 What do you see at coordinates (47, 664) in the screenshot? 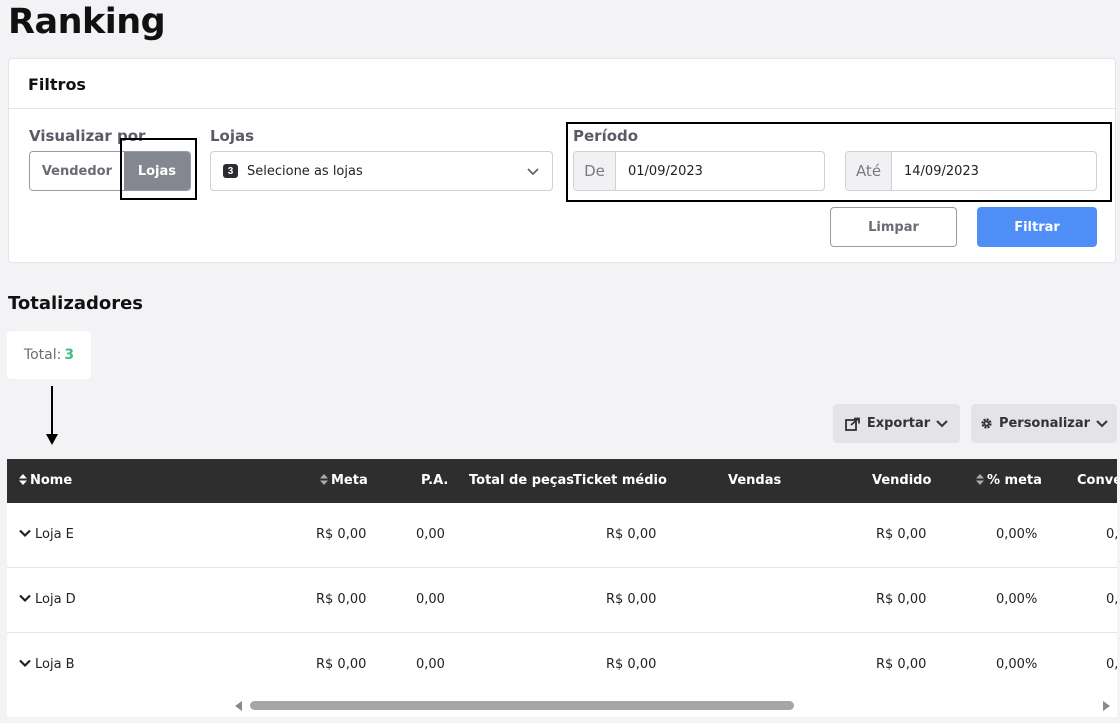
I see `row-expand: Loja B` at bounding box center [47, 664].